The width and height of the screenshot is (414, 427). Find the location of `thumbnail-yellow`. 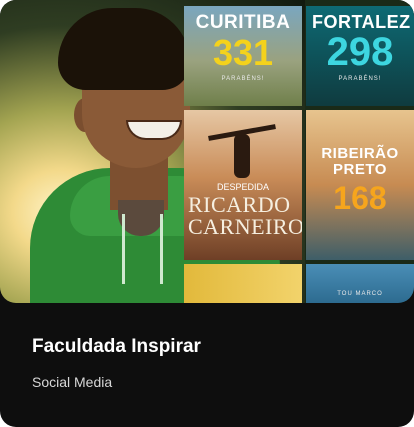

thumbnail-yellow is located at coordinates (243, 283).